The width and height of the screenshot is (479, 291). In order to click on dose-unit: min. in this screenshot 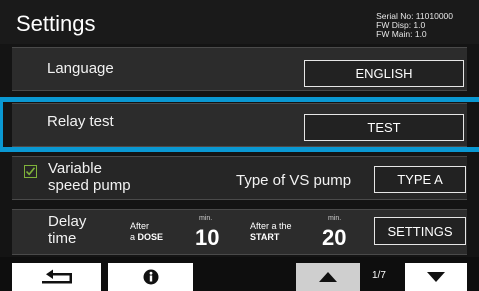, I will do `click(206, 218)`.